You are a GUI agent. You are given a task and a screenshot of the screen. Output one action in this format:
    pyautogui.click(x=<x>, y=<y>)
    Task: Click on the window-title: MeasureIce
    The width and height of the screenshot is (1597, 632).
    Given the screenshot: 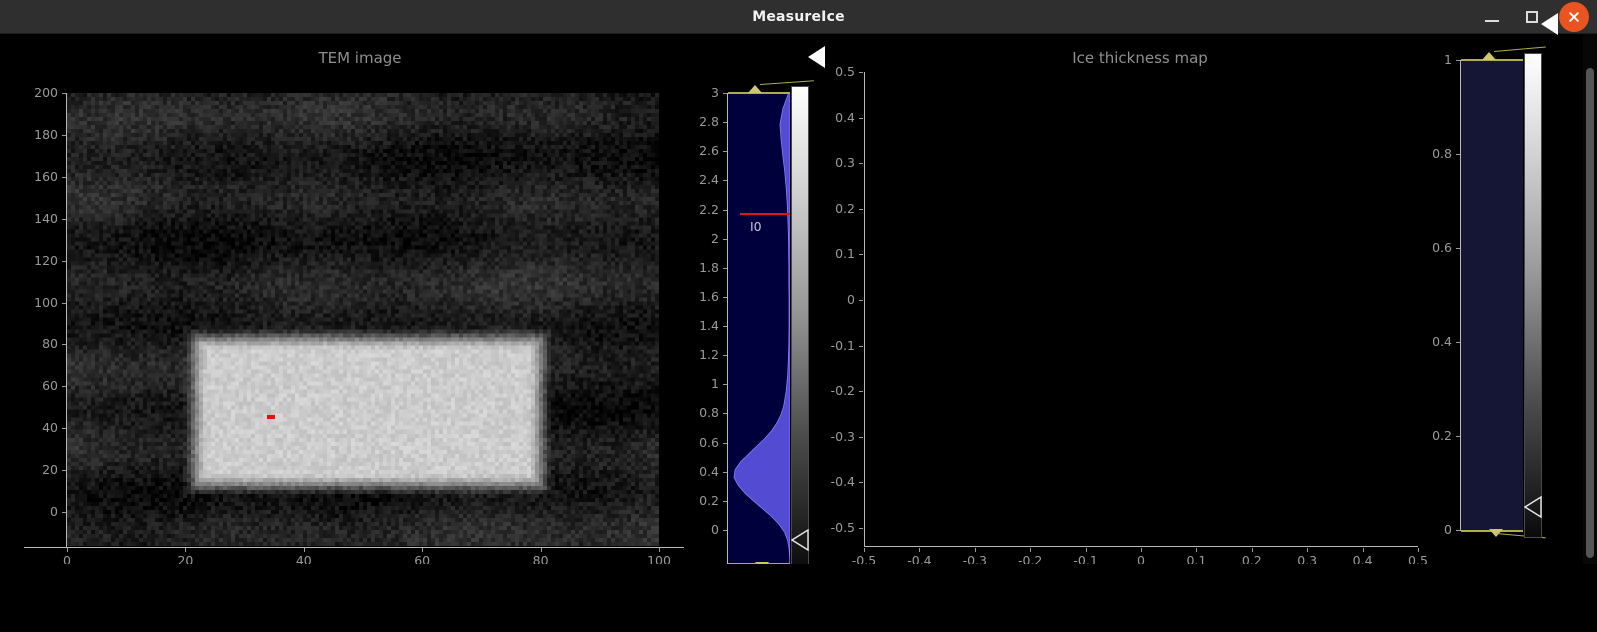 What is the action you would take?
    pyautogui.click(x=798, y=17)
    